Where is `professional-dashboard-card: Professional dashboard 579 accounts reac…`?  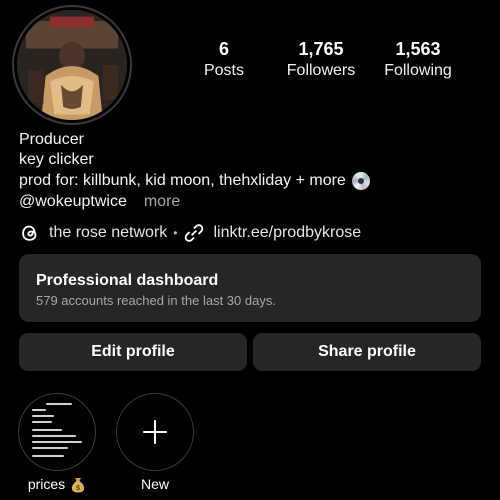
professional-dashboard-card: Professional dashboard 579 accounts reac… is located at coordinates (250, 288).